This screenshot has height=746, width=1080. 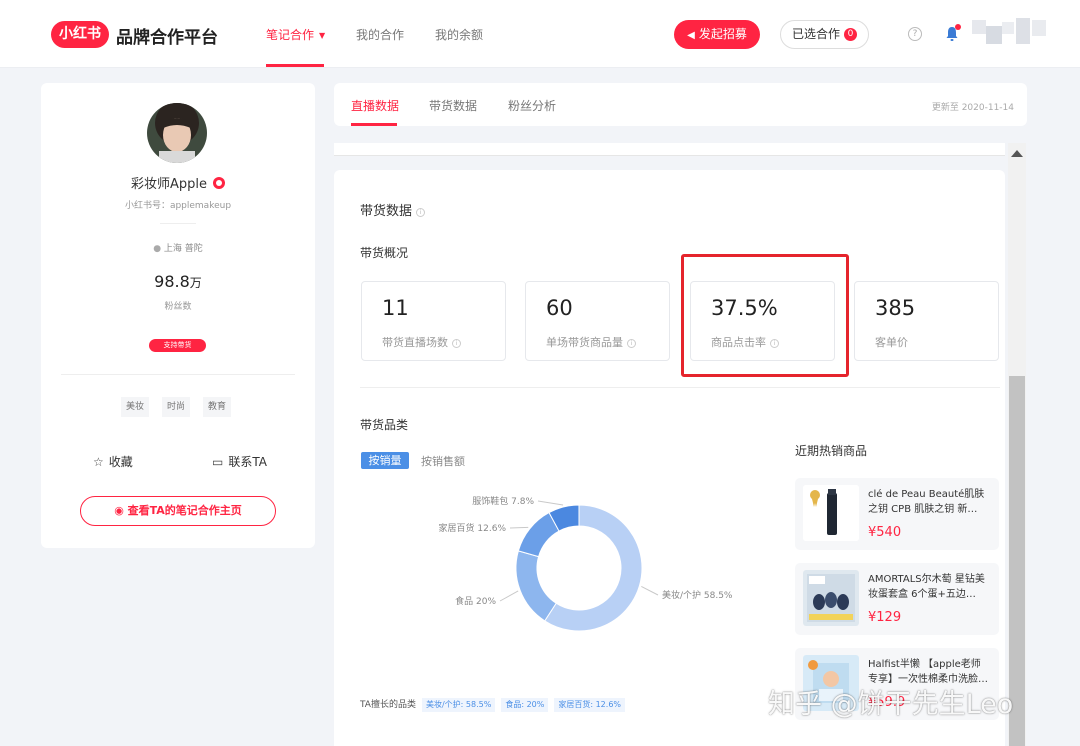 I want to click on tab-live-data: 直播数据, so click(x=375, y=105).